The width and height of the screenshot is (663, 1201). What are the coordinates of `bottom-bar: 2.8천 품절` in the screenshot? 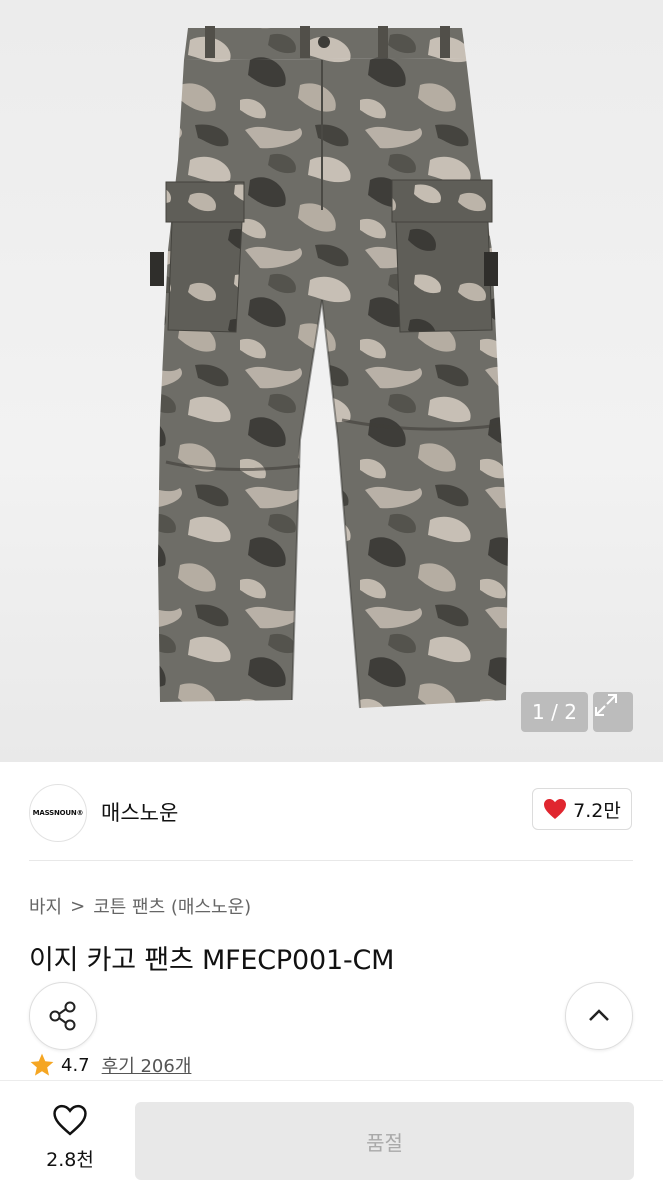 It's located at (331, 1140).